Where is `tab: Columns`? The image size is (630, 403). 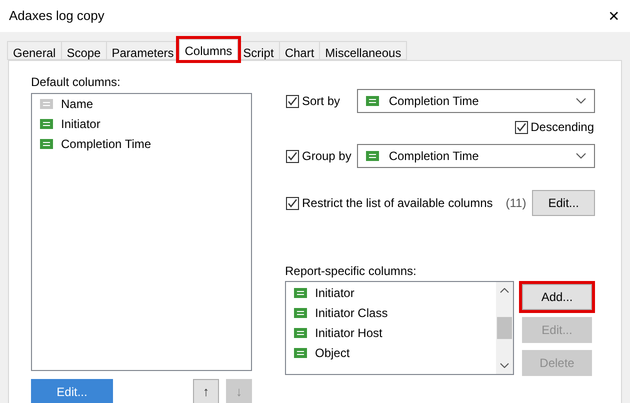
tab: Columns is located at coordinates (208, 49).